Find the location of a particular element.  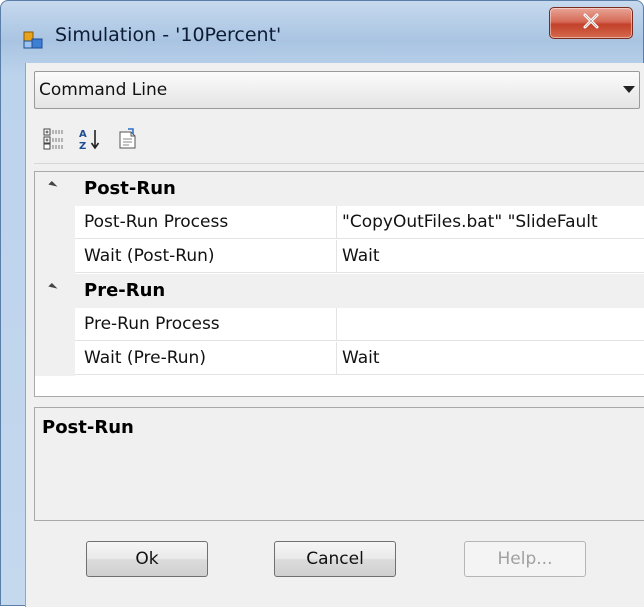

object-selector-dropdown: Command Line is located at coordinates (337, 90).